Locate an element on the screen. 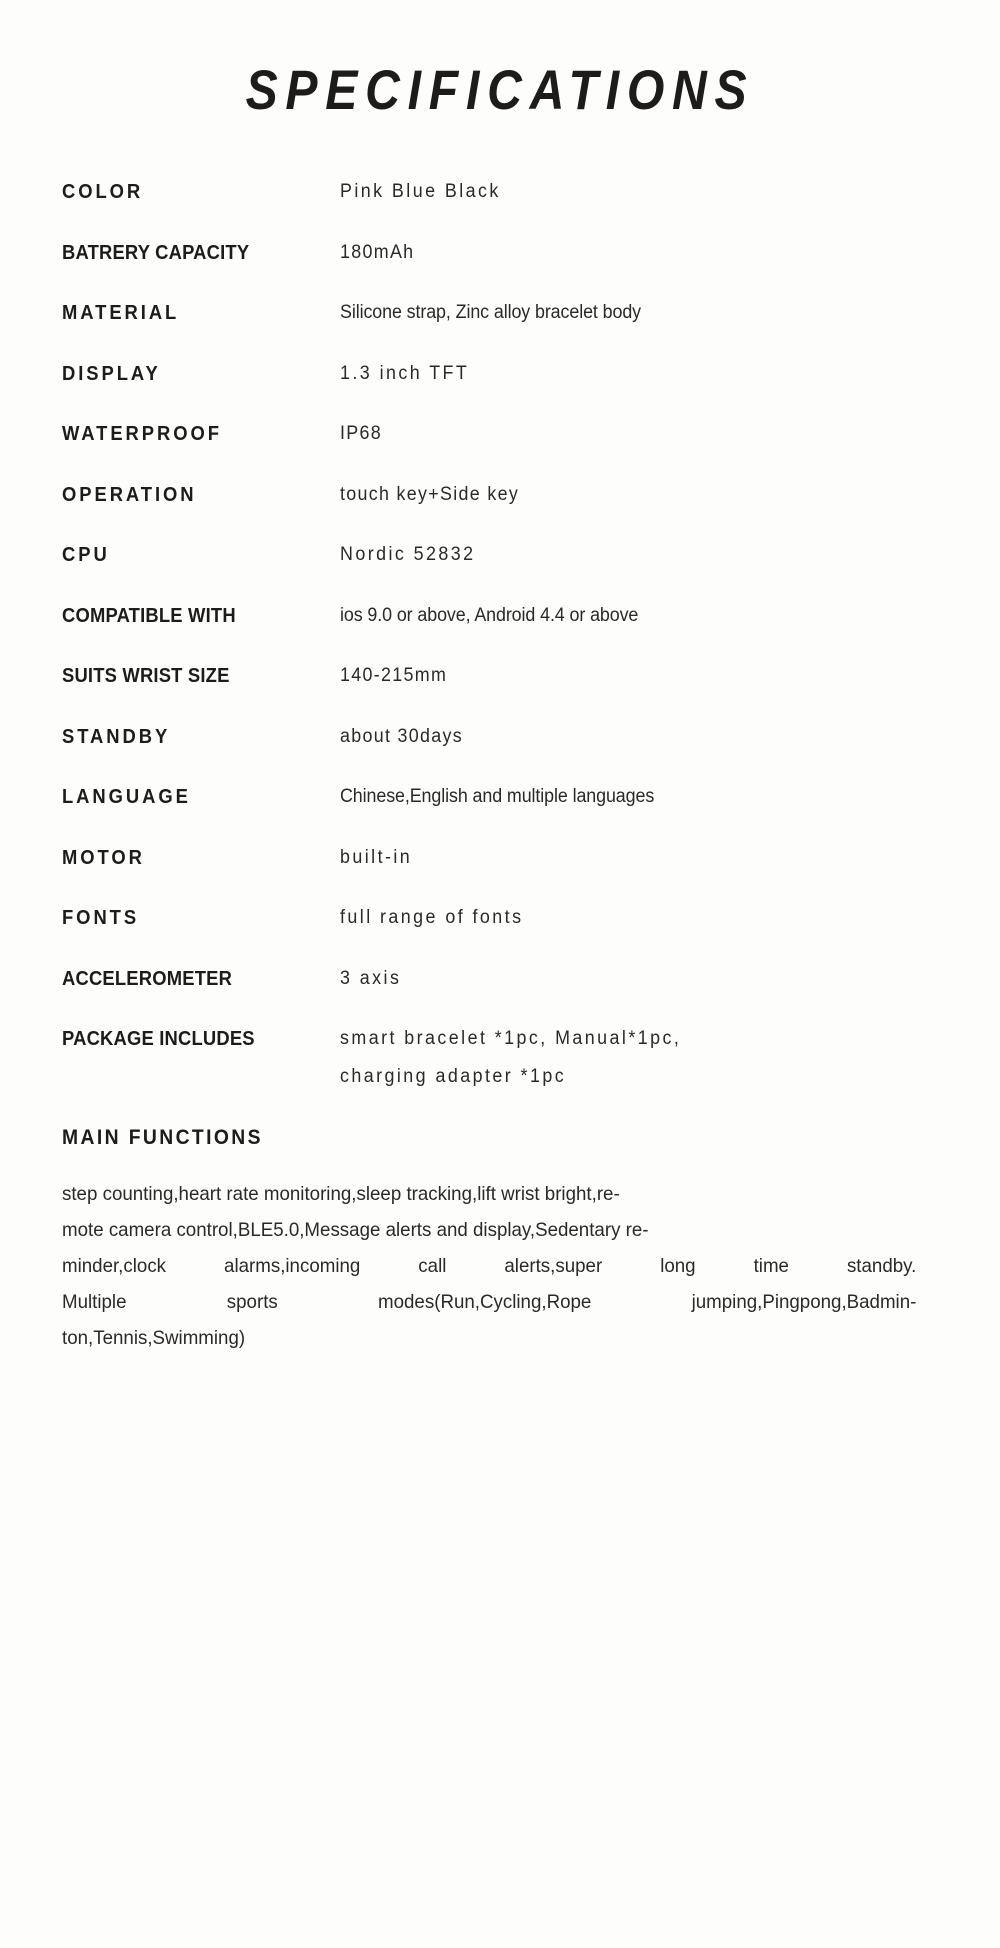 This screenshot has height=1948, width=1000. spec-value-compatible-with: ios 9.0 or above, Android 4.4 or above is located at coordinates (489, 615).